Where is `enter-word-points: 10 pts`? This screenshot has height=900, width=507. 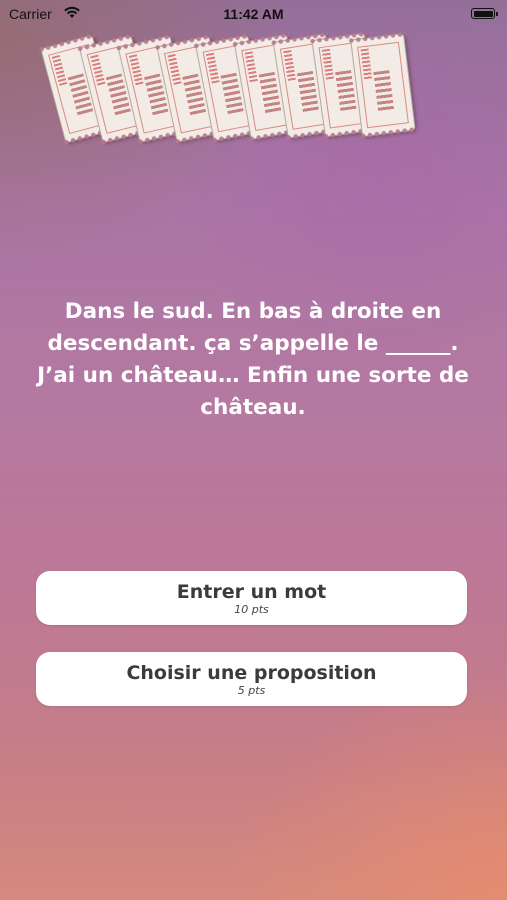
enter-word-points: 10 pts is located at coordinates (251, 609).